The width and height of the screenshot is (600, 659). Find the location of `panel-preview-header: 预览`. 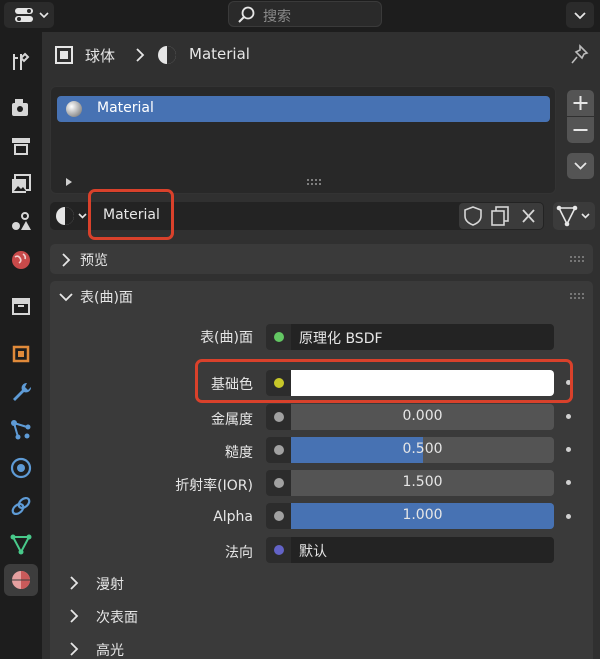

panel-preview-header: 预览 is located at coordinates (321, 259).